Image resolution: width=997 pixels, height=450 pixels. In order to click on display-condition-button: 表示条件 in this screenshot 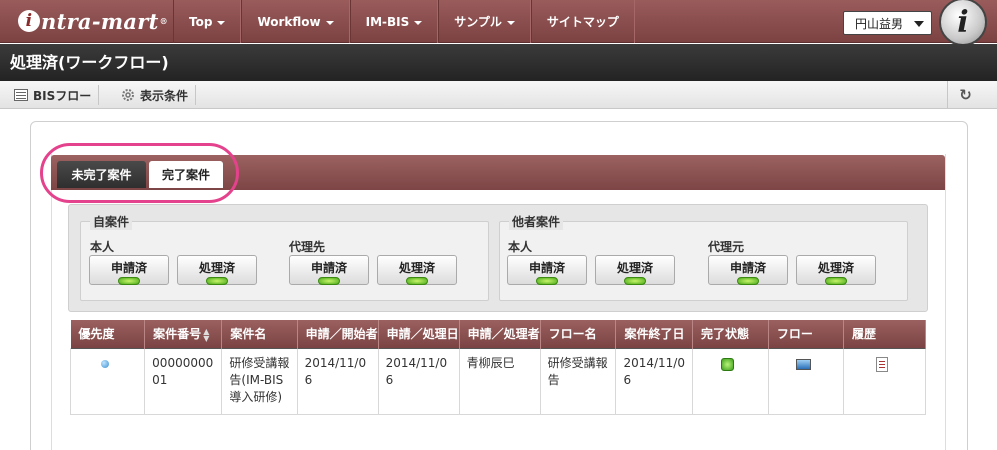, I will do `click(159, 95)`.